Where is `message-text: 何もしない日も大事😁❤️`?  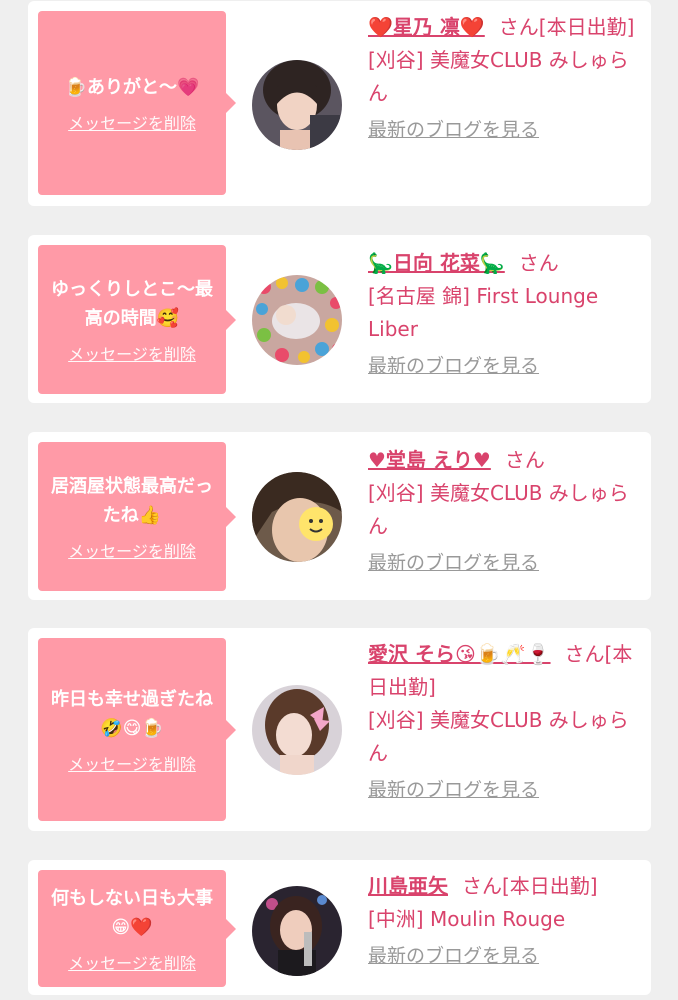 message-text: 何もしない日も大事😁❤️ is located at coordinates (132, 912).